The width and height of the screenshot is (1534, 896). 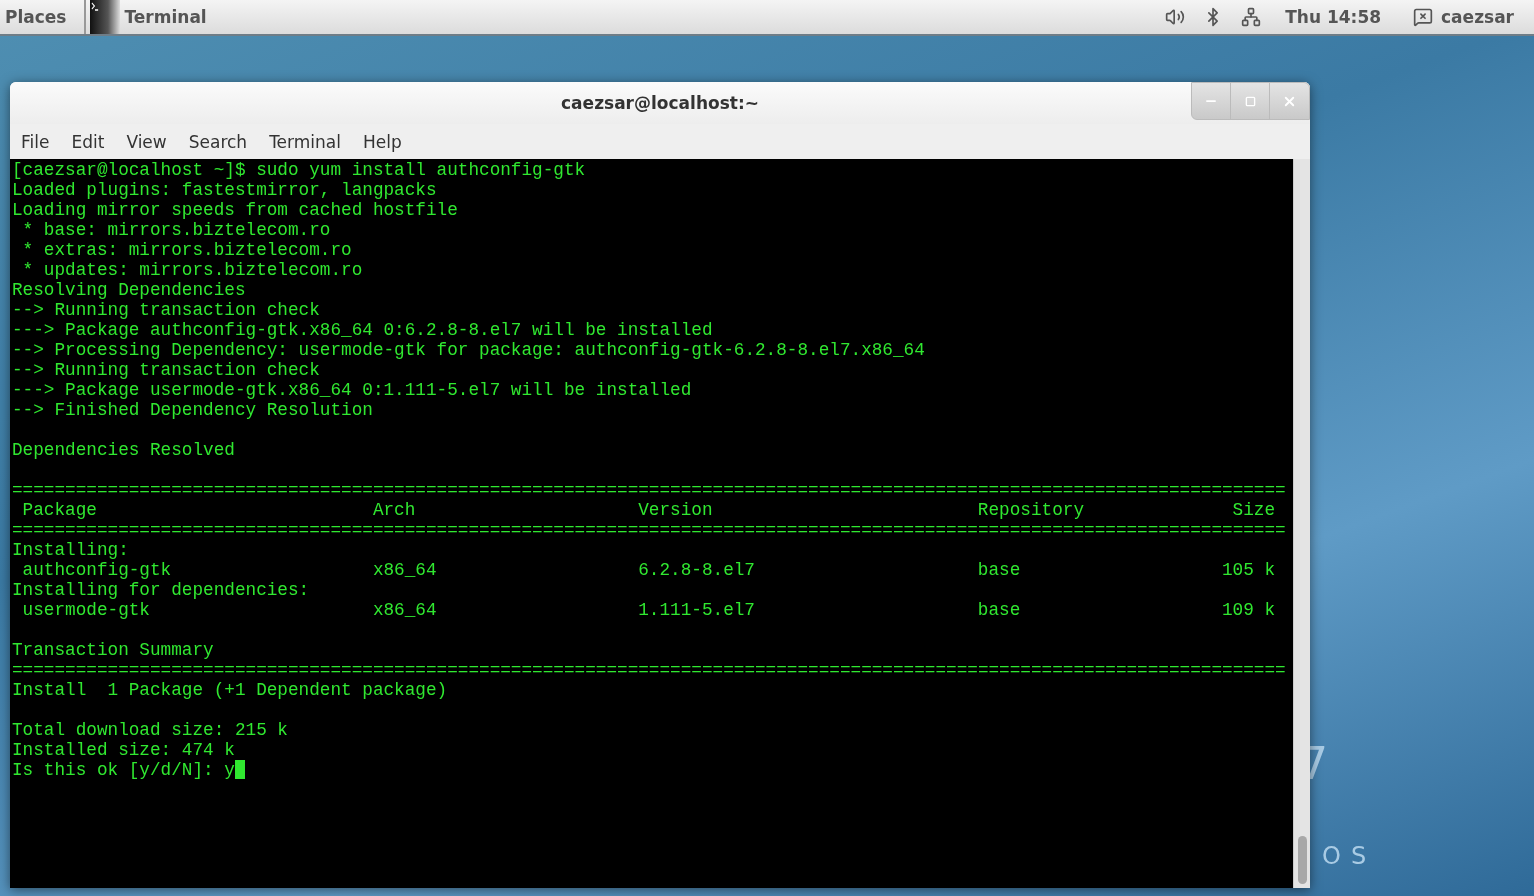 What do you see at coordinates (97, 570) in the screenshot?
I see `table-cell-text: authconfig-gtk` at bounding box center [97, 570].